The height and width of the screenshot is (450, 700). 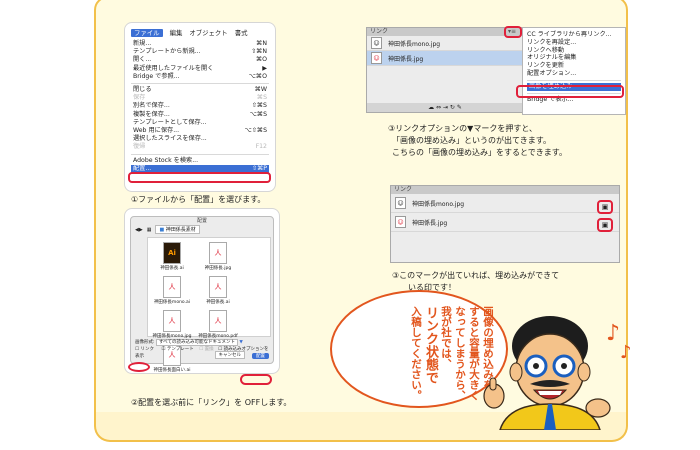 What do you see at coordinates (200, 90) in the screenshot?
I see `file-menu-item: 閉じる ⌘W` at bounding box center [200, 90].